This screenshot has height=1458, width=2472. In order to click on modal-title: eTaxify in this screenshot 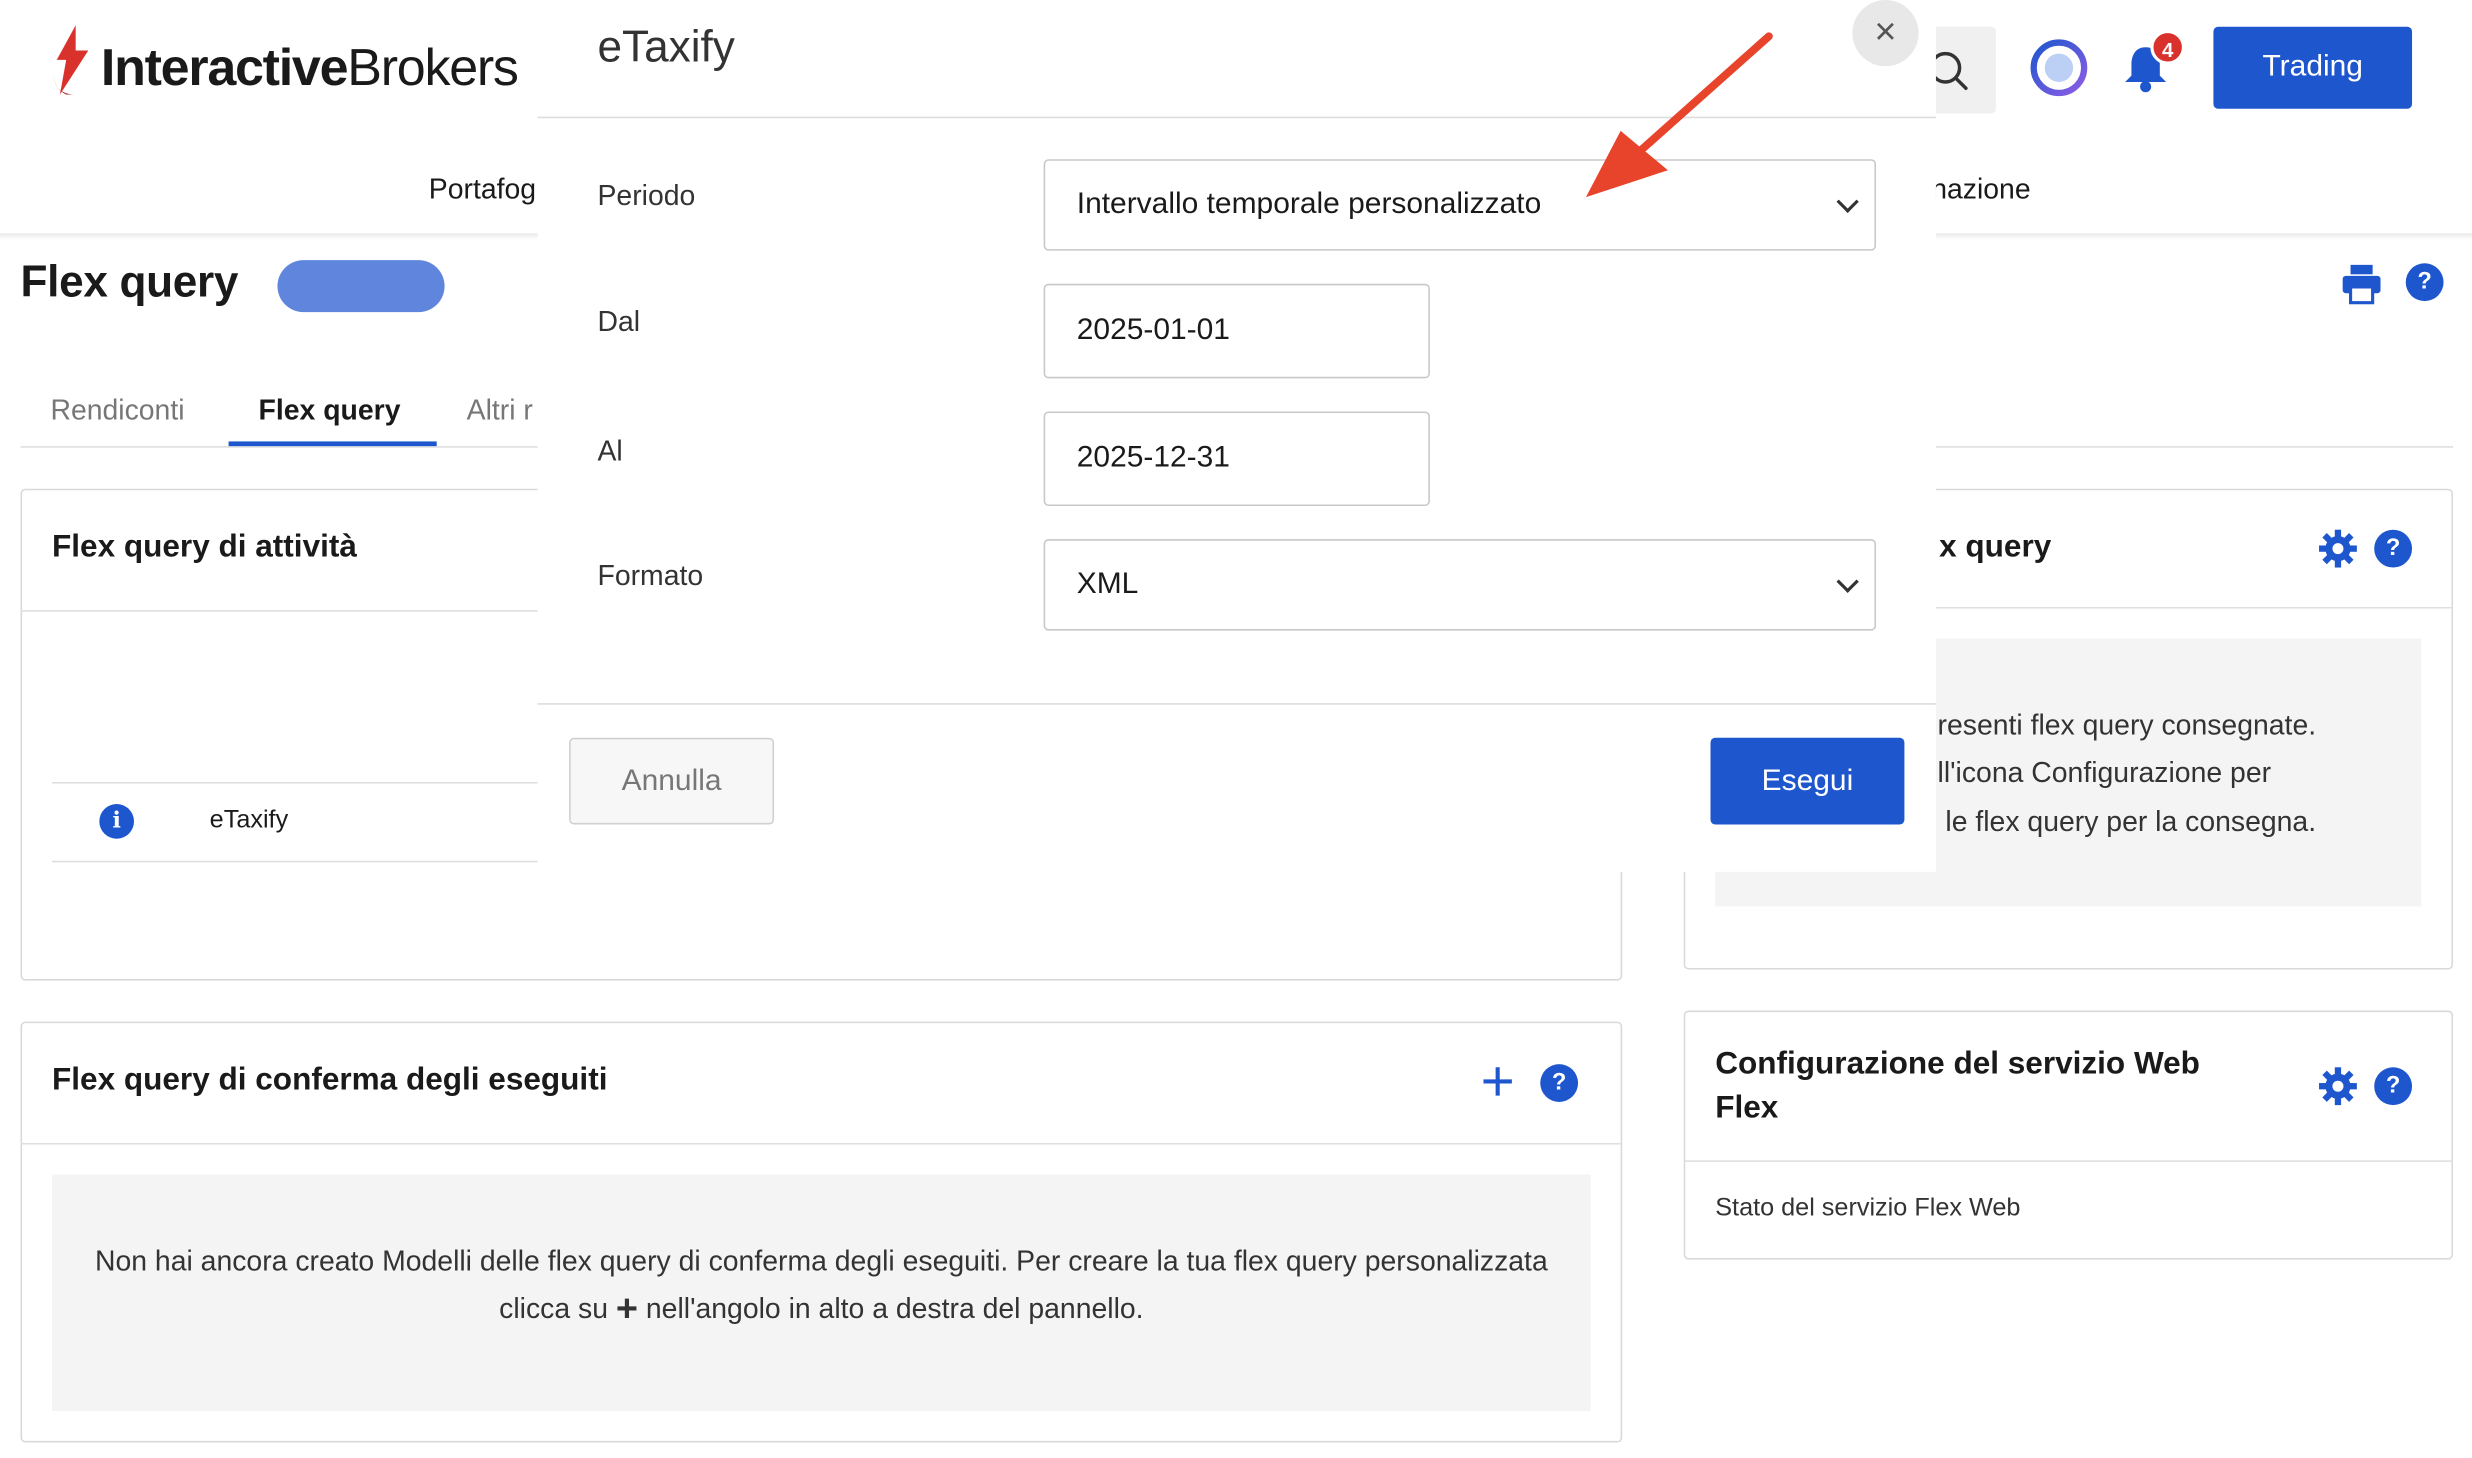, I will do `click(666, 46)`.